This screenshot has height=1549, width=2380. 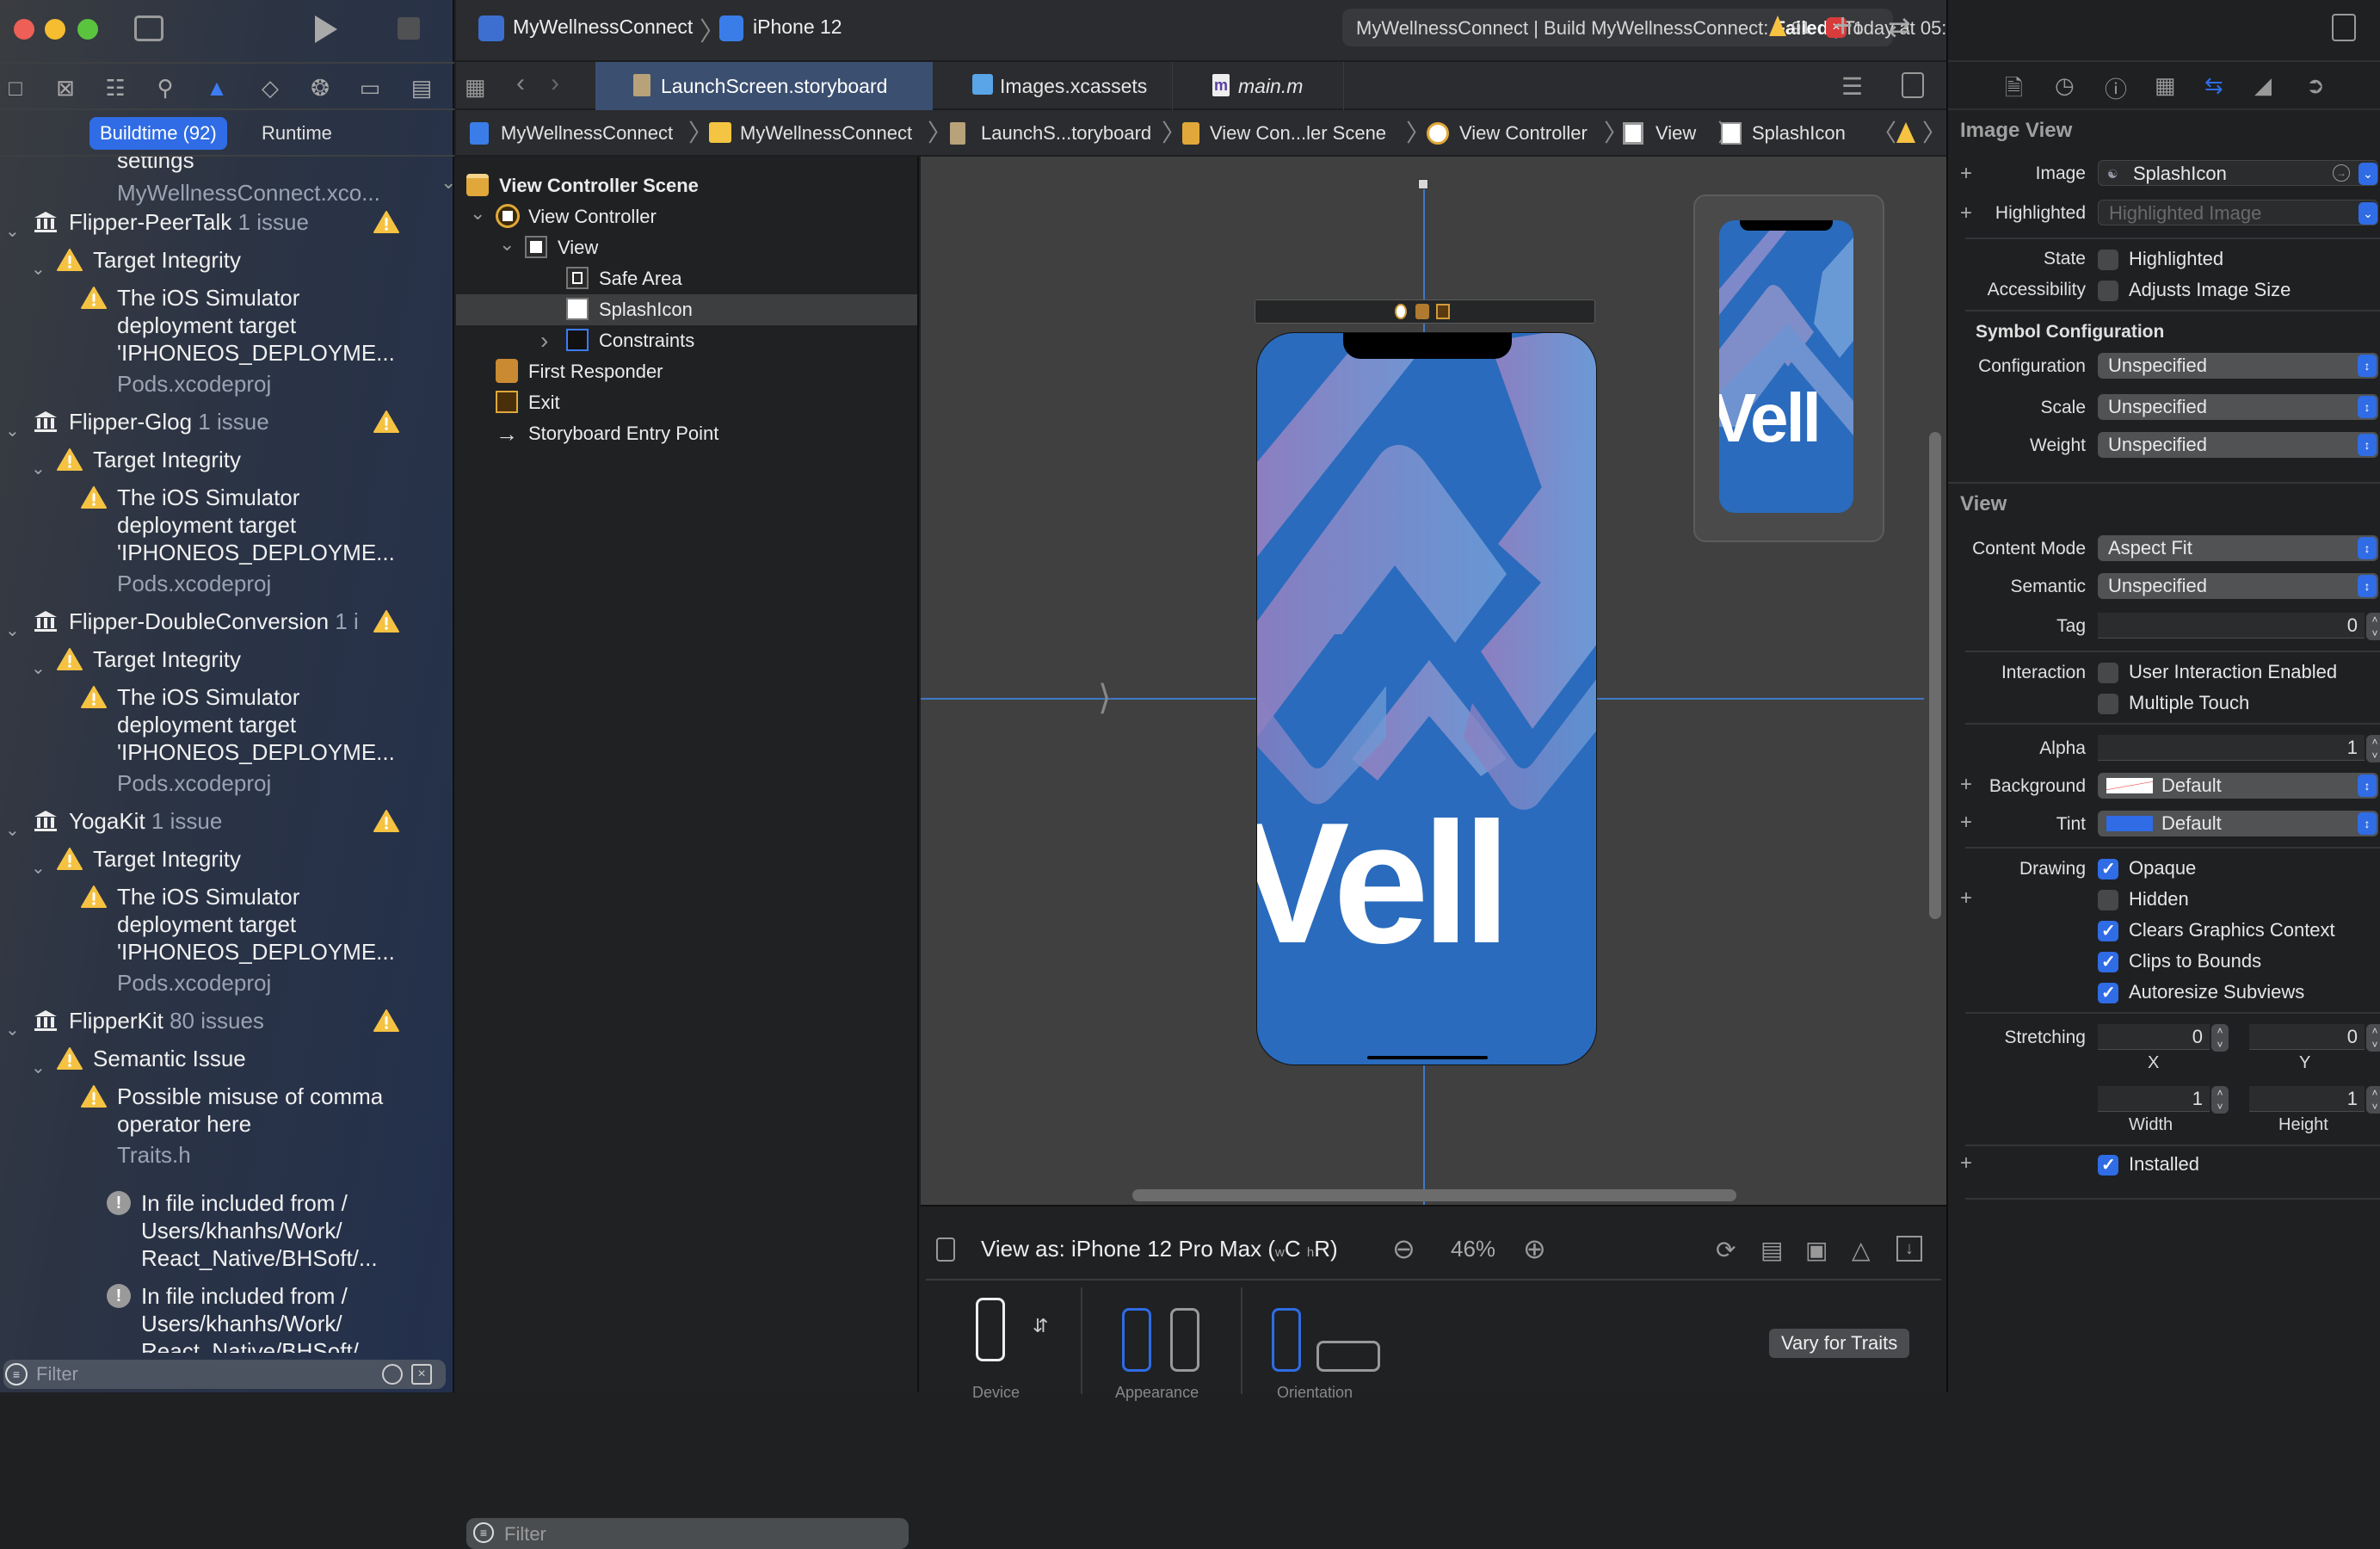 What do you see at coordinates (1884, 133) in the screenshot?
I see `previous-issue-chevron-icon: 〈` at bounding box center [1884, 133].